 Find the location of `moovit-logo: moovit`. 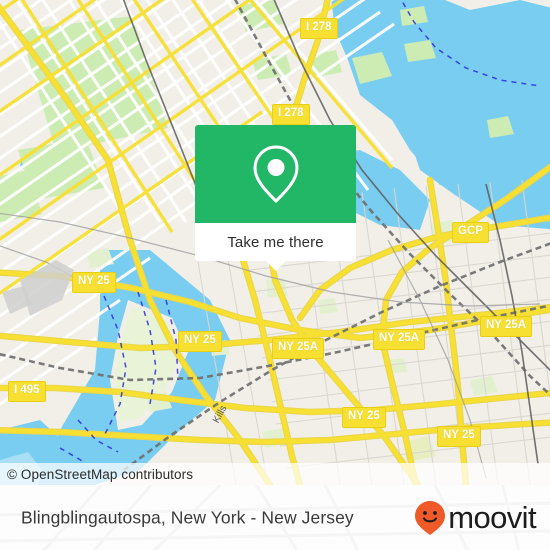

moovit-logo: moovit is located at coordinates (475, 518).